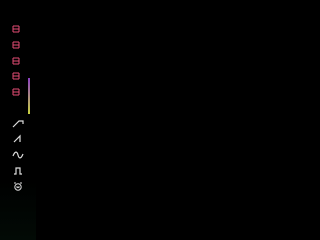  I want to click on sine-wave-button, so click(18, 155).